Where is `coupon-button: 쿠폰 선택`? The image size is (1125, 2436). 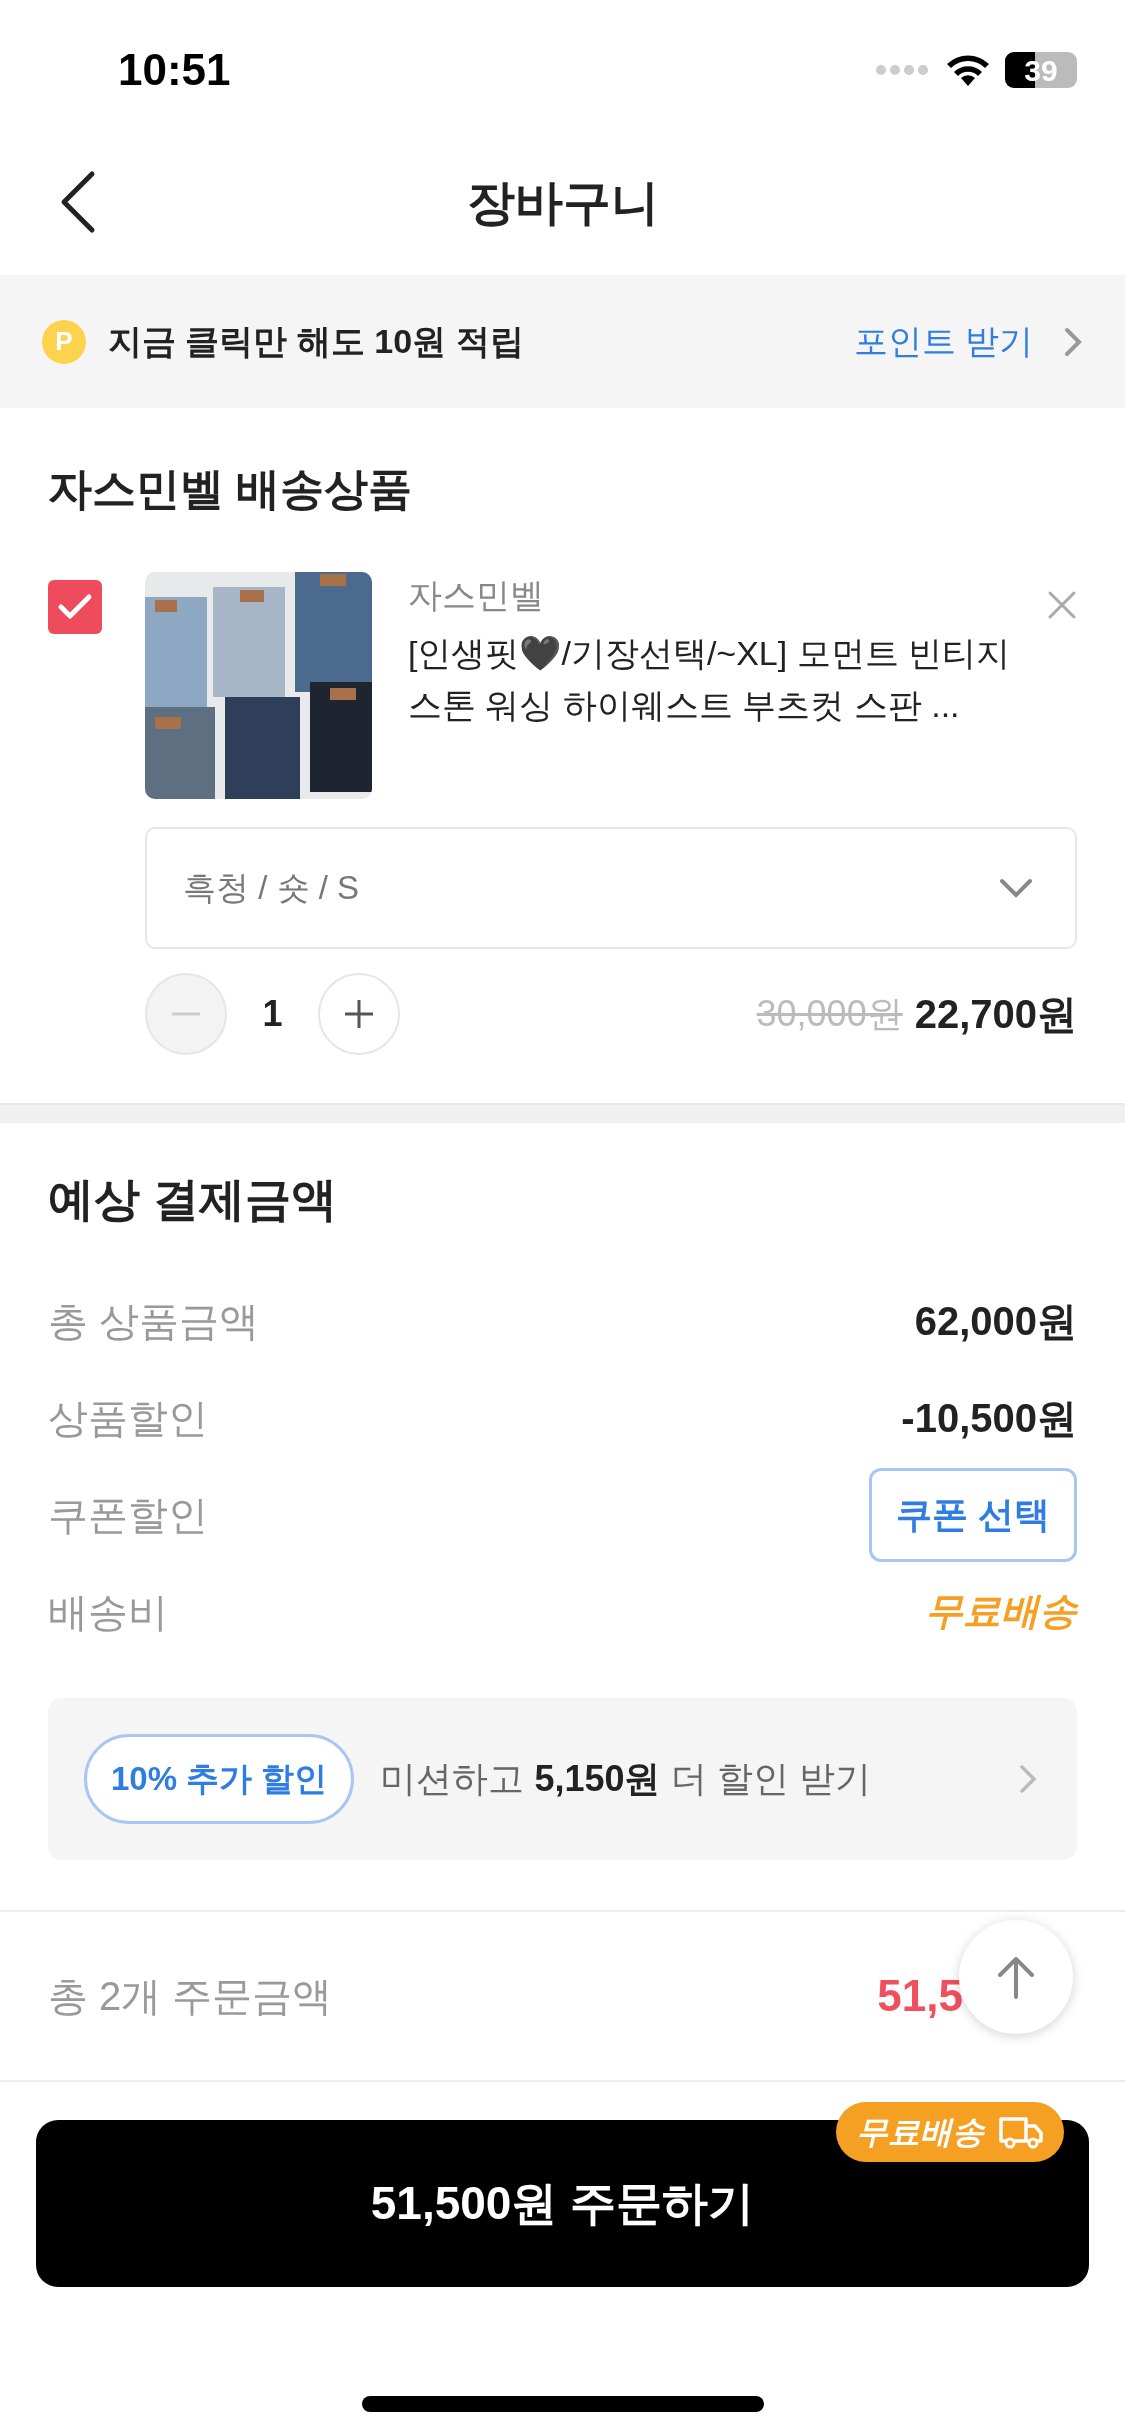
coupon-button: 쿠폰 선택 is located at coordinates (973, 1514).